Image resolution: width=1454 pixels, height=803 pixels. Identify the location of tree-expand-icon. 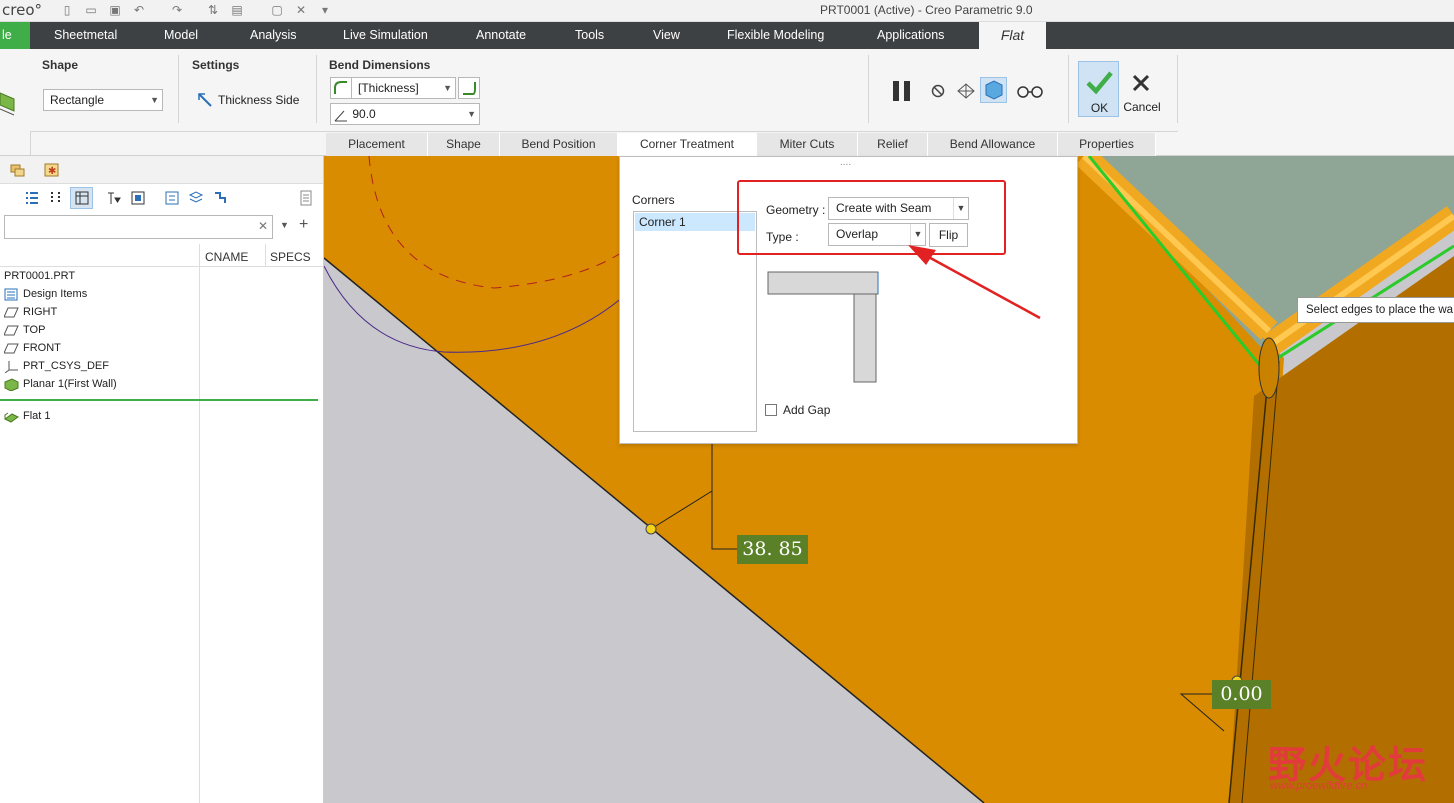
(220, 198).